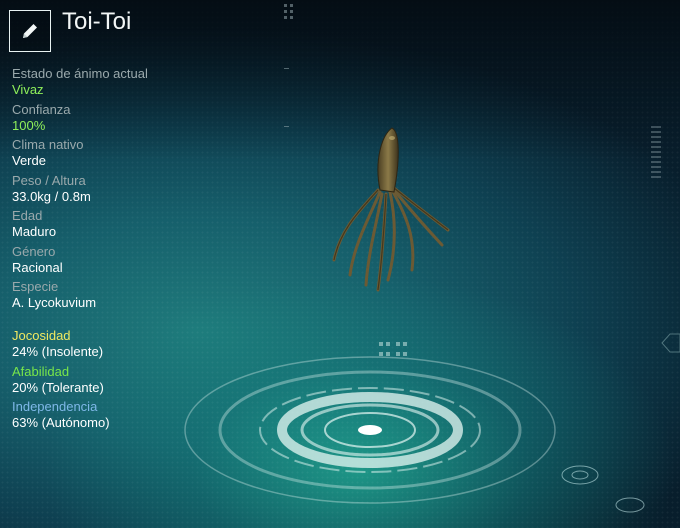  I want to click on stat-label: Edad, so click(27, 215).